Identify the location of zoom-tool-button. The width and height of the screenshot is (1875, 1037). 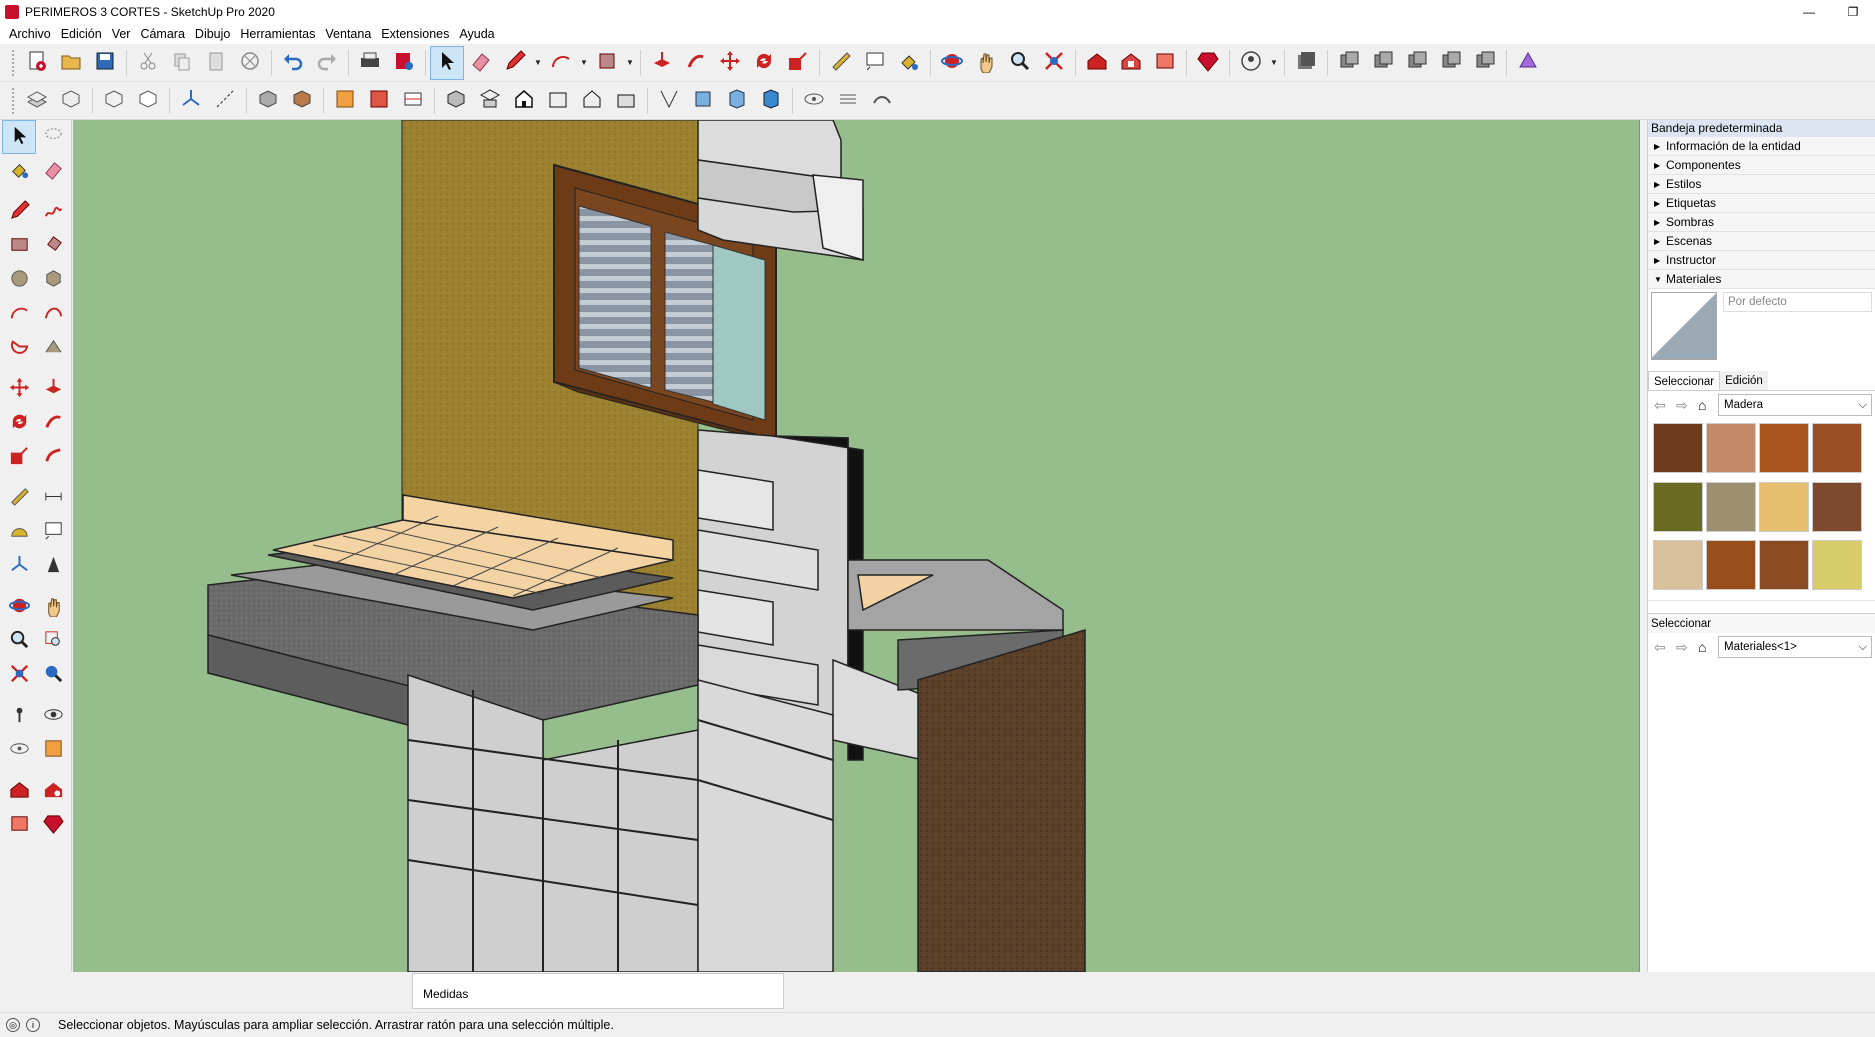
(19, 641).